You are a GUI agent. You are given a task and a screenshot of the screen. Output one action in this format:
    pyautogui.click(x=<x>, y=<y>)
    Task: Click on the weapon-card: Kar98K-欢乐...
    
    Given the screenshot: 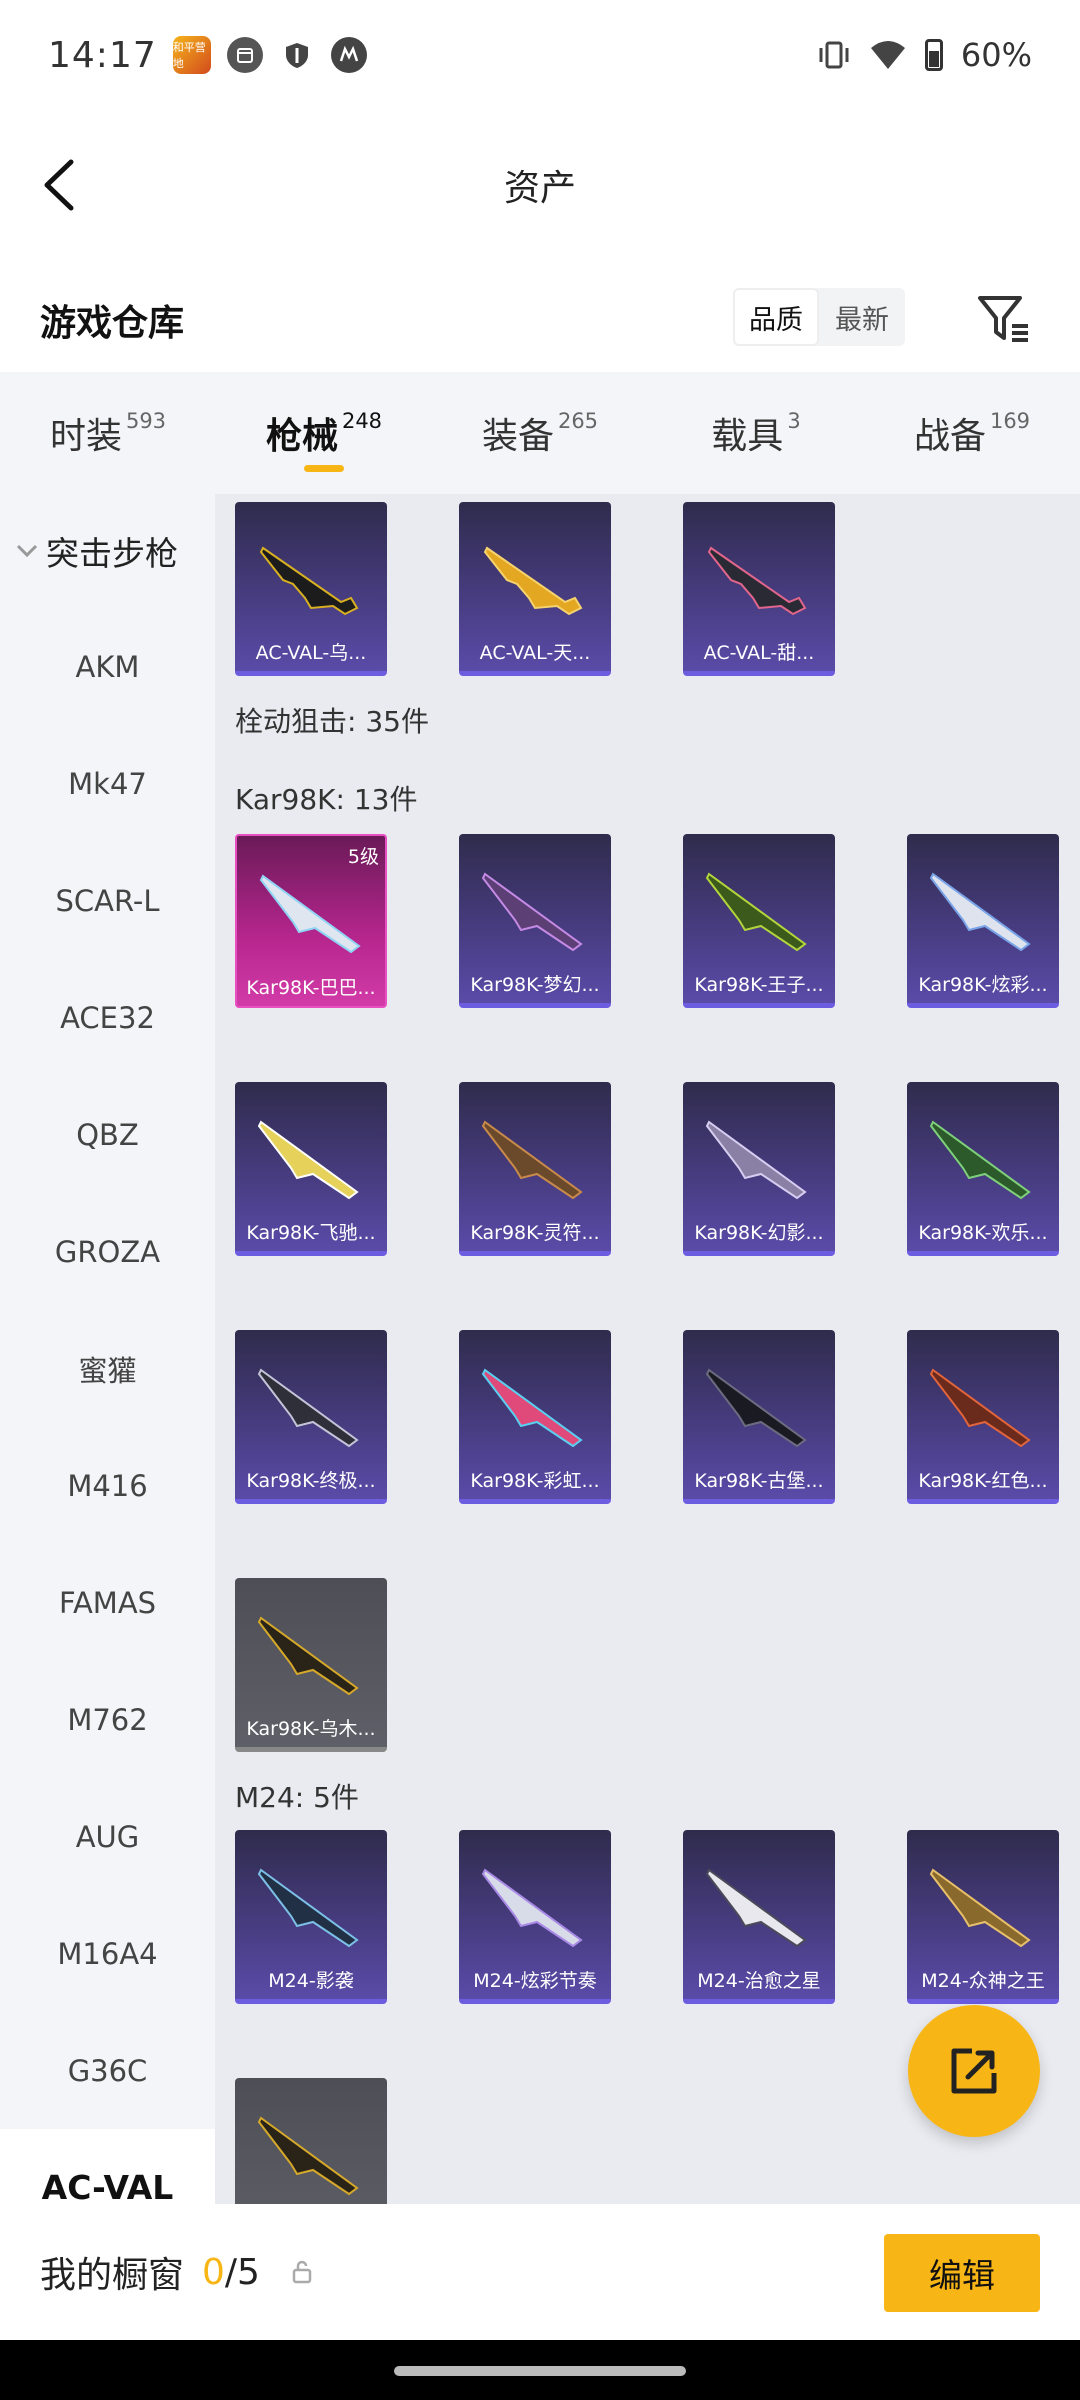 What is the action you would take?
    pyautogui.click(x=983, y=1169)
    